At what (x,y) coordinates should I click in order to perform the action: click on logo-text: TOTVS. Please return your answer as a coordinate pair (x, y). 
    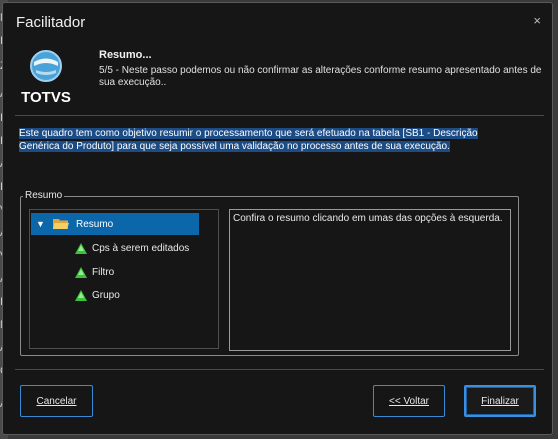
    Looking at the image, I should click on (46, 97).